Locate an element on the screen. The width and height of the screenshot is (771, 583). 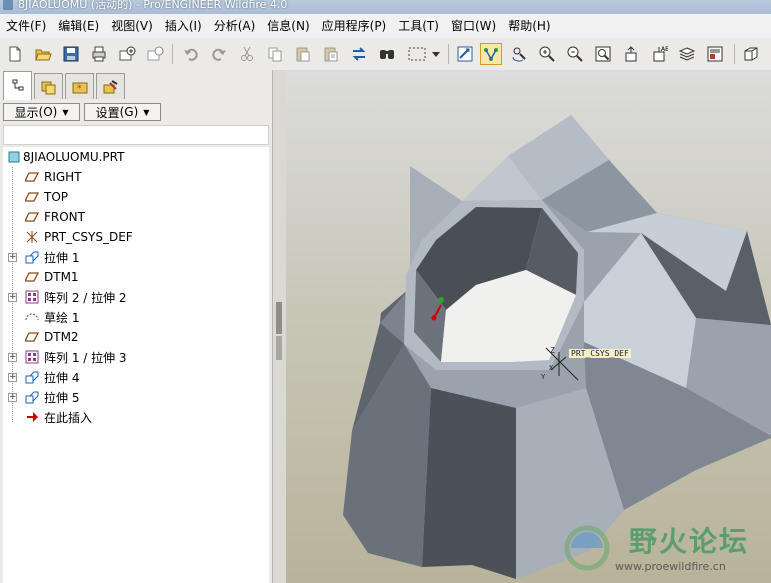
menu-applications: 应用程序(P) is located at coordinates (354, 26).